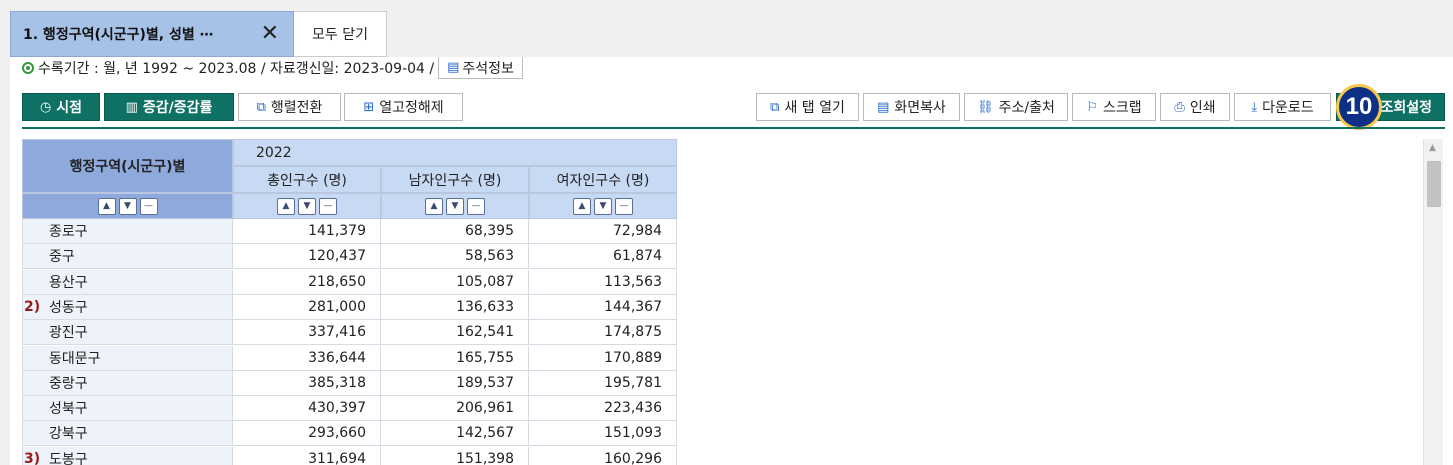 This screenshot has height=465, width=1453. Describe the element at coordinates (127, 333) in the screenshot. I see `row-label-cell: 광진구` at that location.